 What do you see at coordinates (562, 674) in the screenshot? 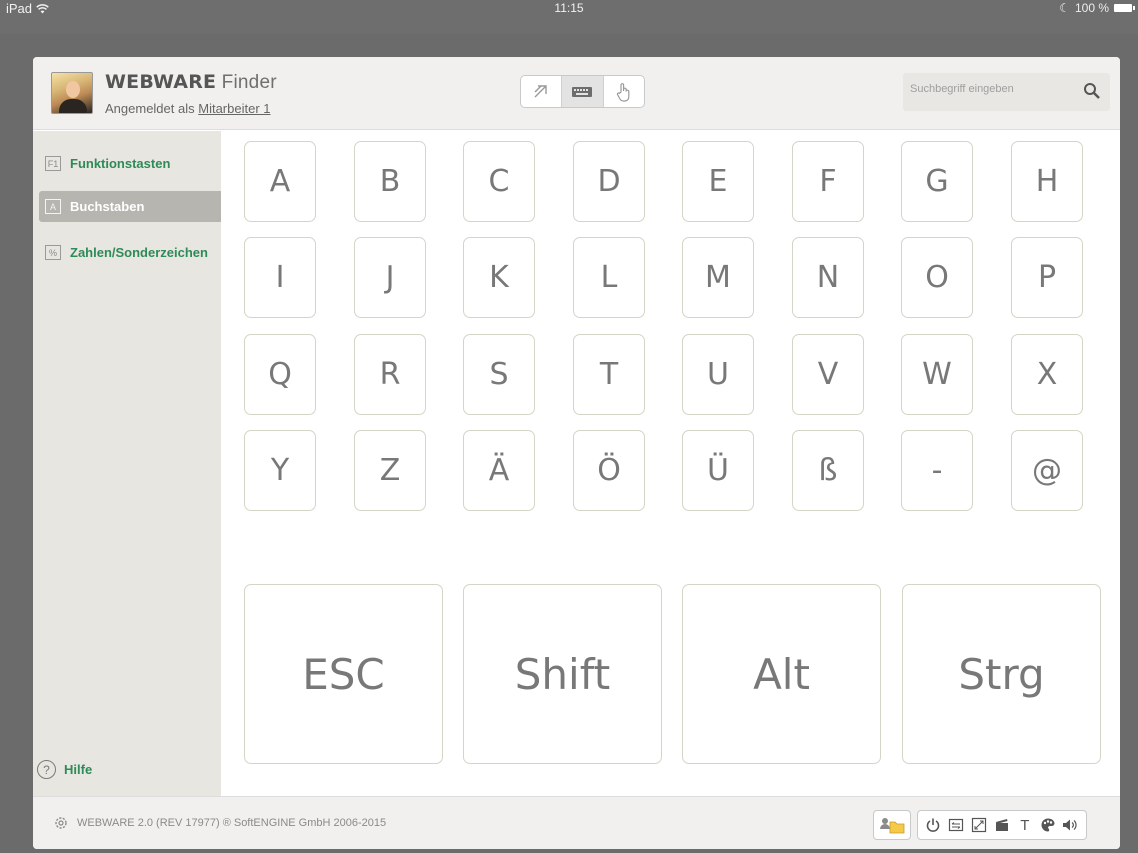
I see `key-shift: Shift` at bounding box center [562, 674].